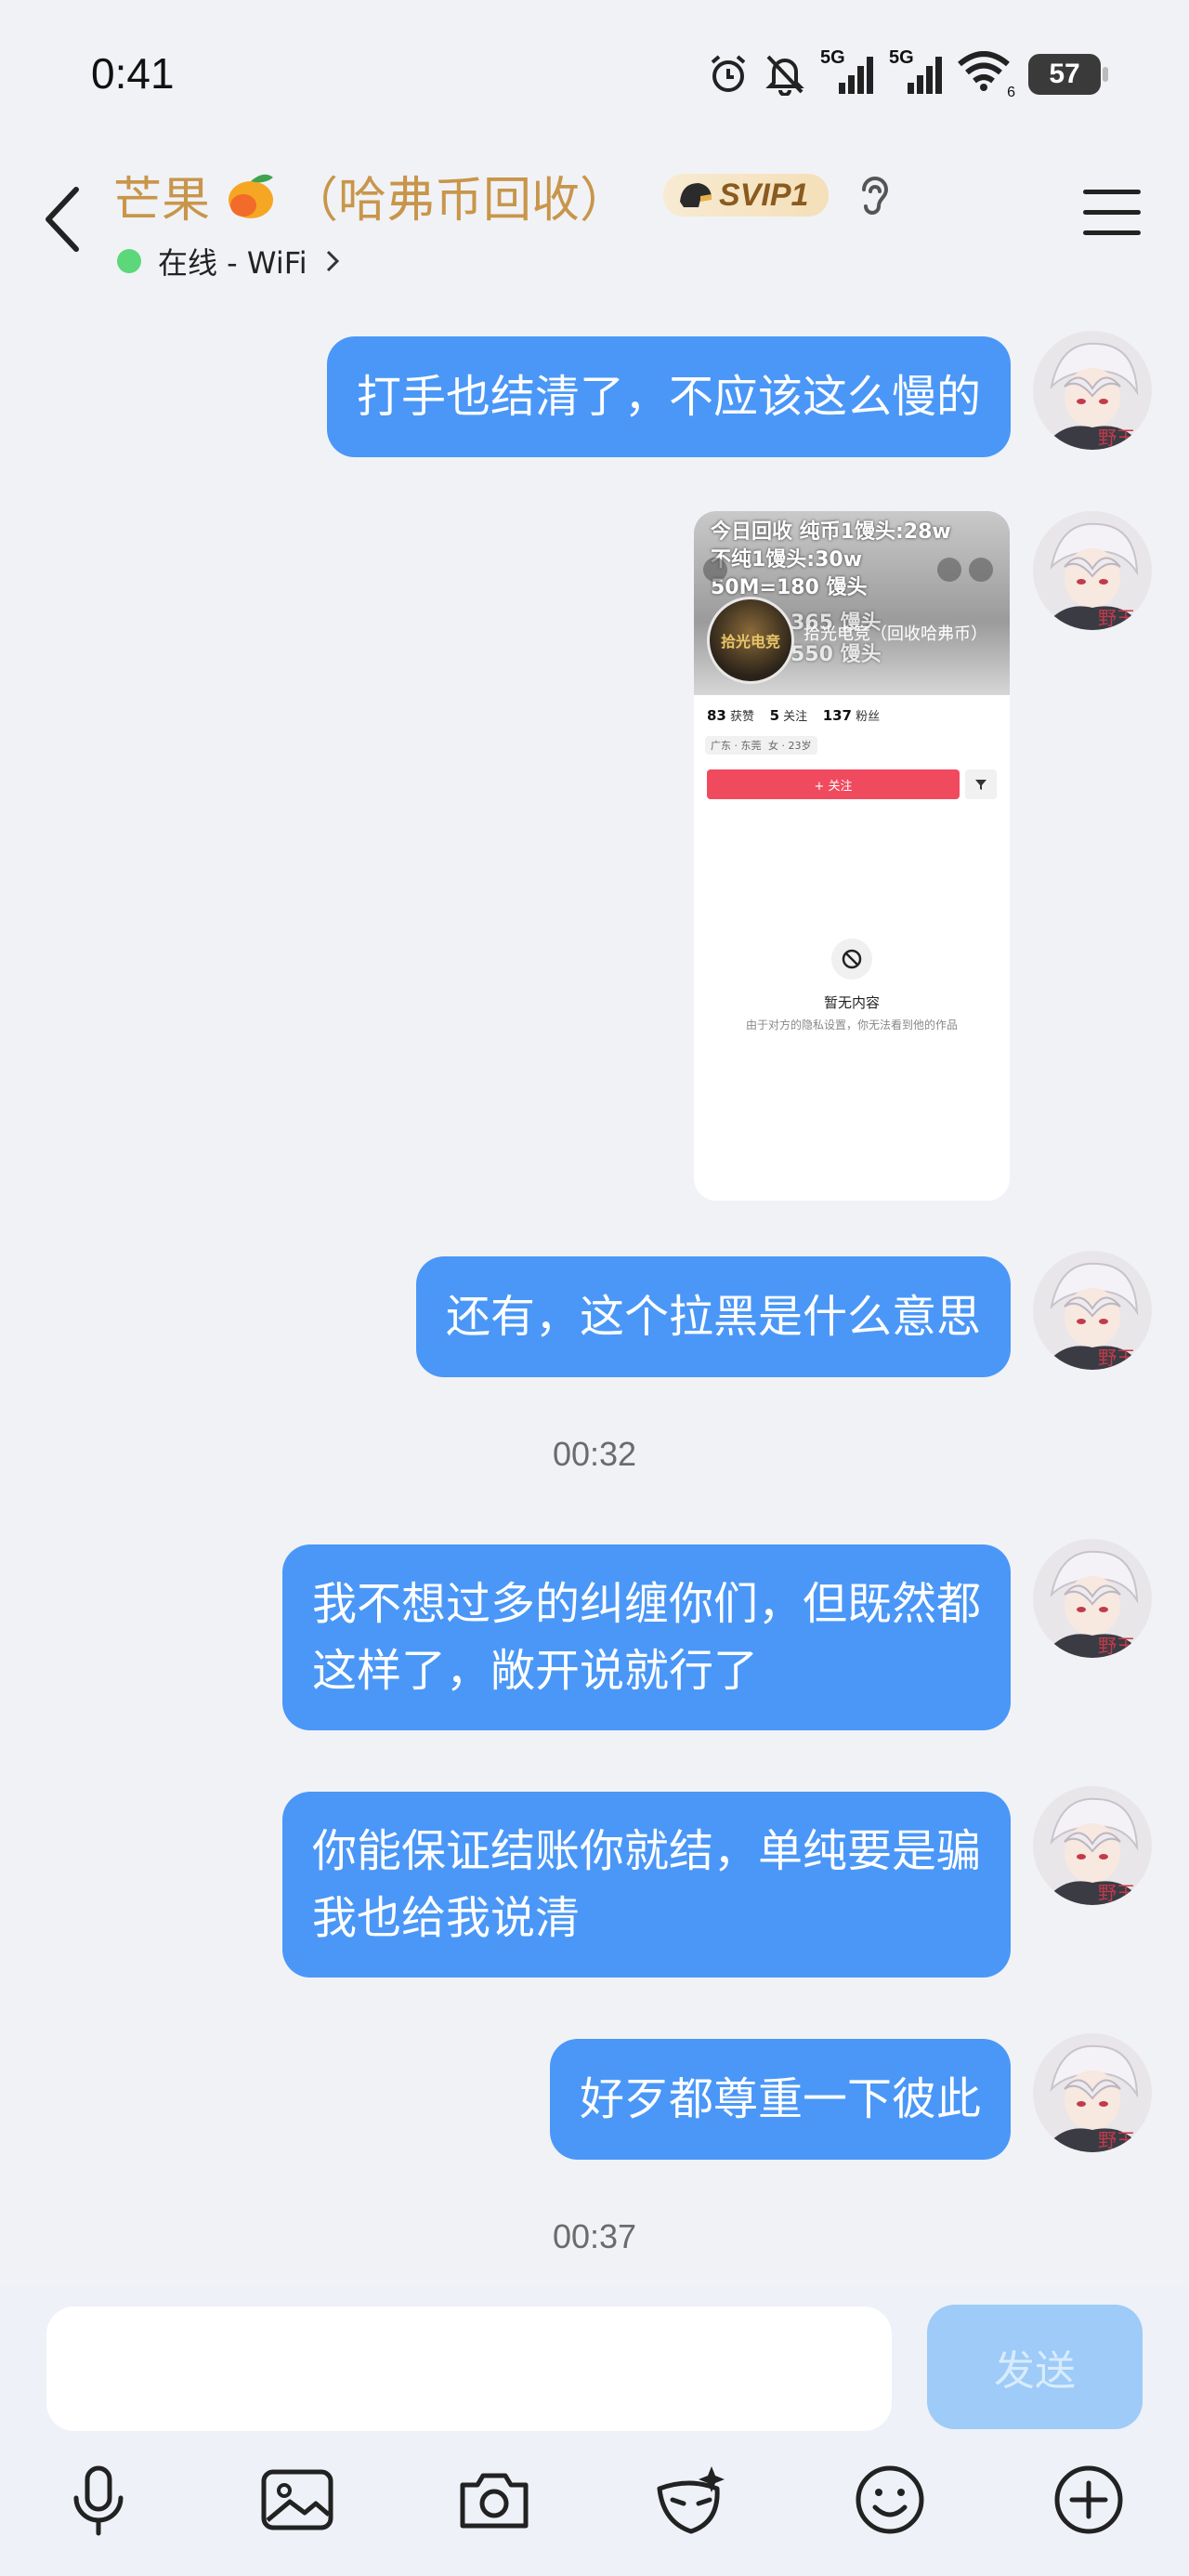  I want to click on mute-bell-icon, so click(784, 75).